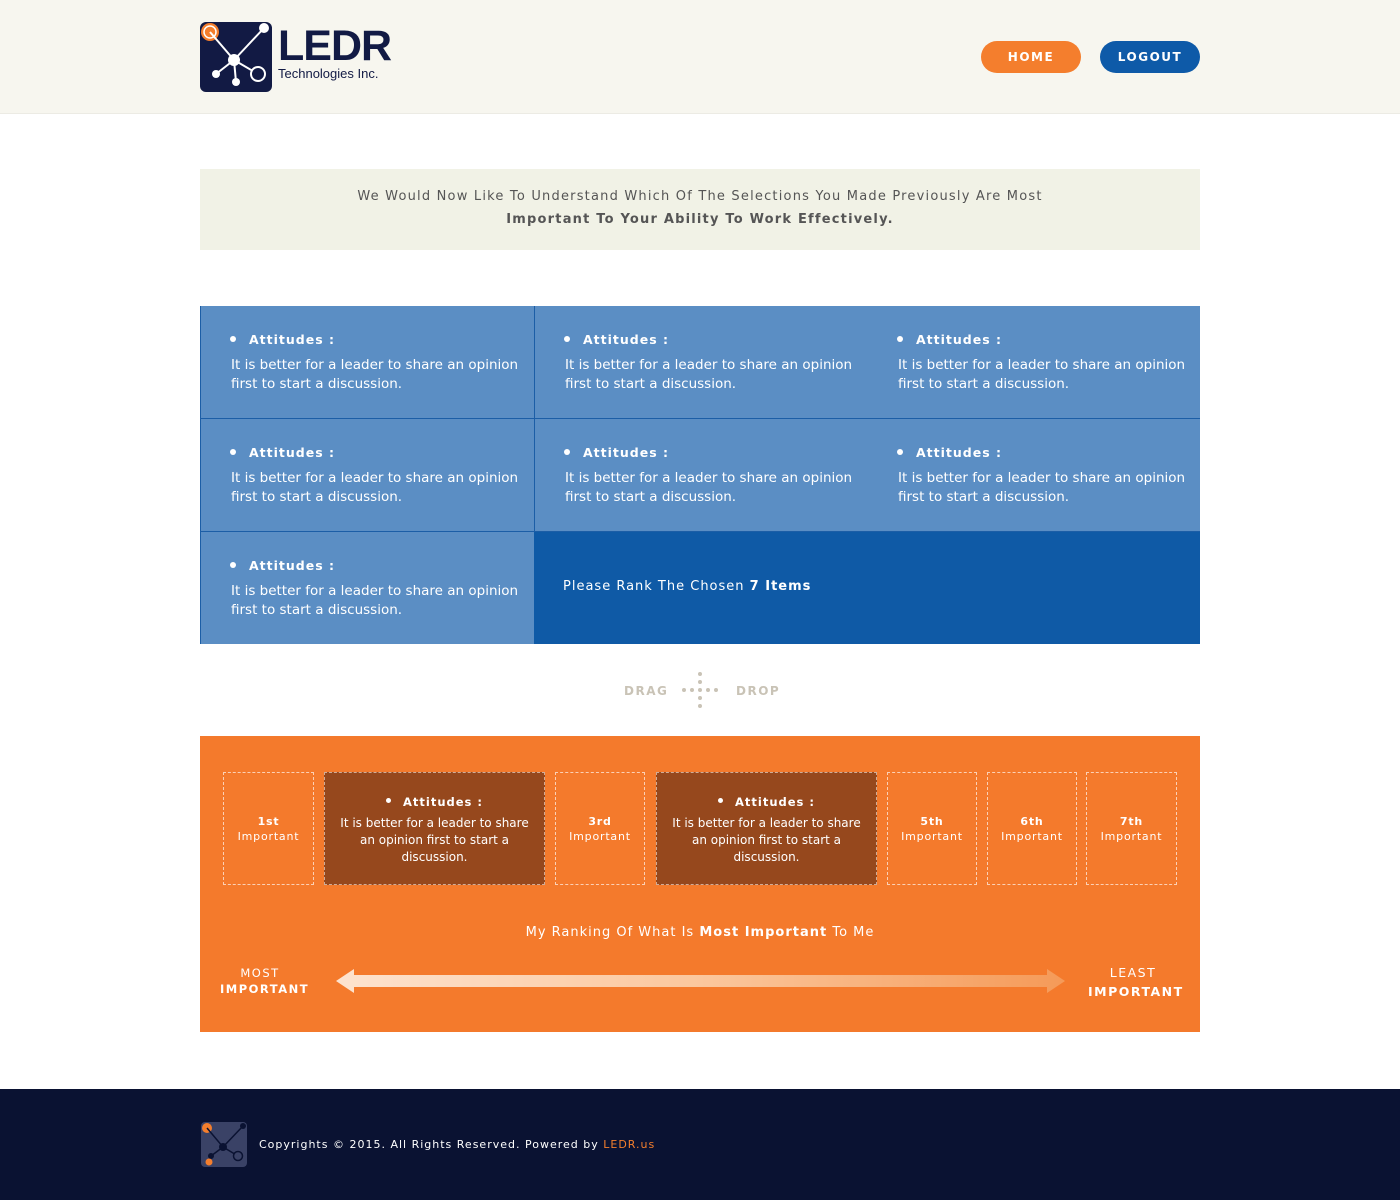 The height and width of the screenshot is (1200, 1400). Describe the element at coordinates (932, 821) in the screenshot. I see `slot-number: 5th` at that location.